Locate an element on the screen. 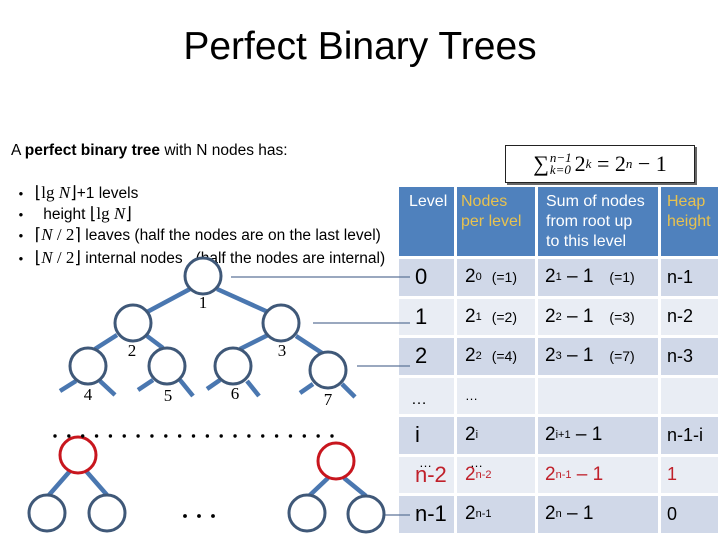 The width and height of the screenshot is (720, 540). sigma-symbol: ∑ is located at coordinates (541, 163).